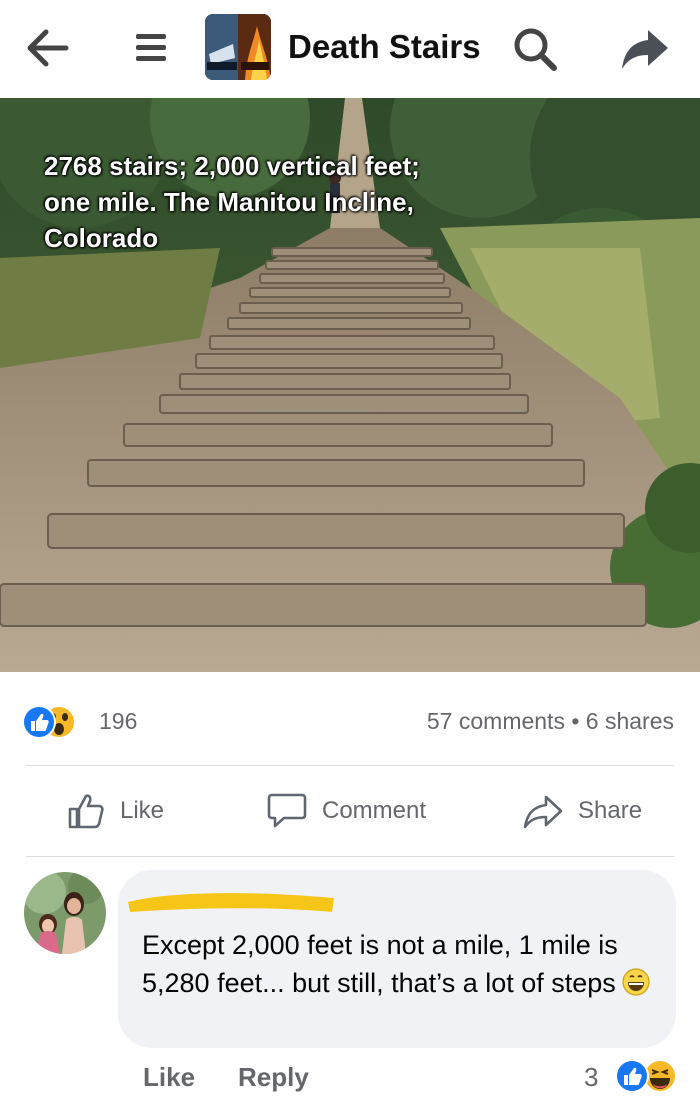 The width and height of the screenshot is (700, 1111). I want to click on top-bar: Death Stairs, so click(350, 49).